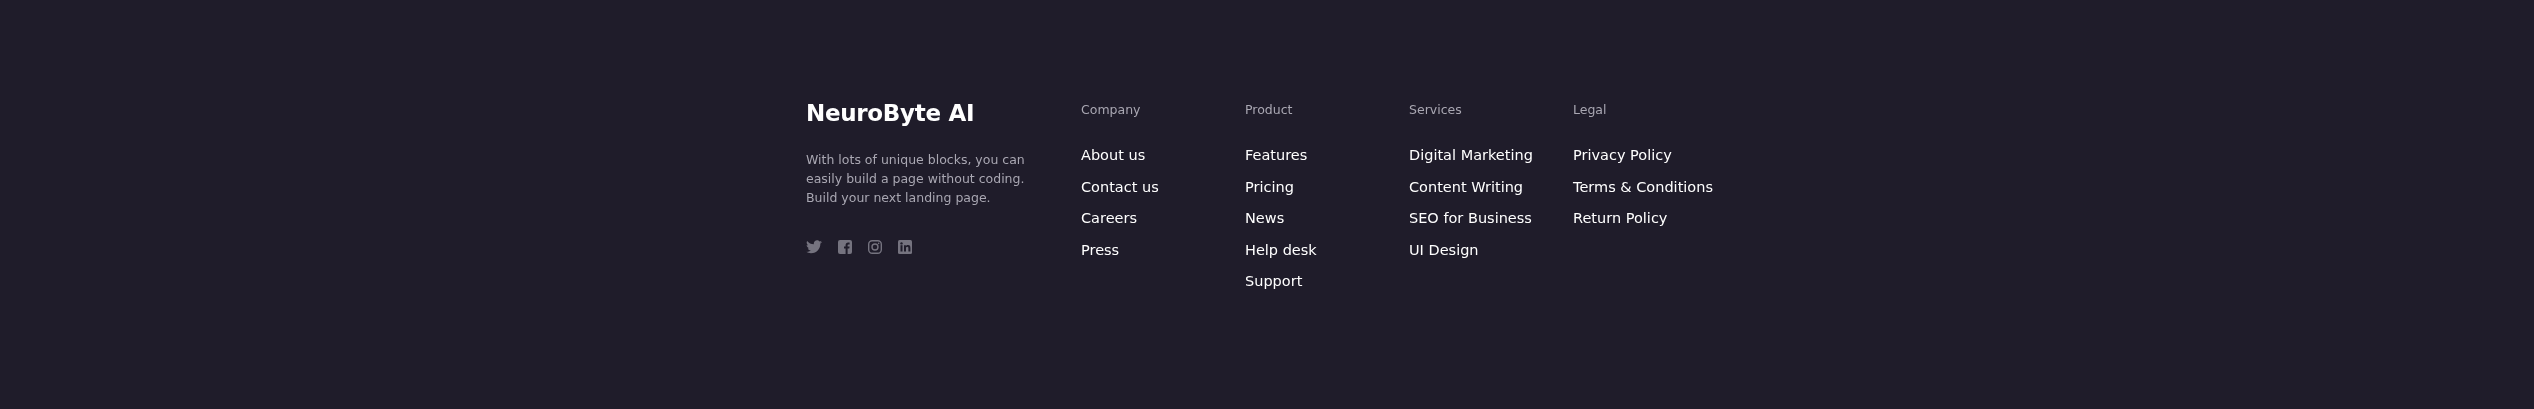 The image size is (2534, 409). Describe the element at coordinates (1269, 186) in the screenshot. I see `footer-link: Pricing` at that location.